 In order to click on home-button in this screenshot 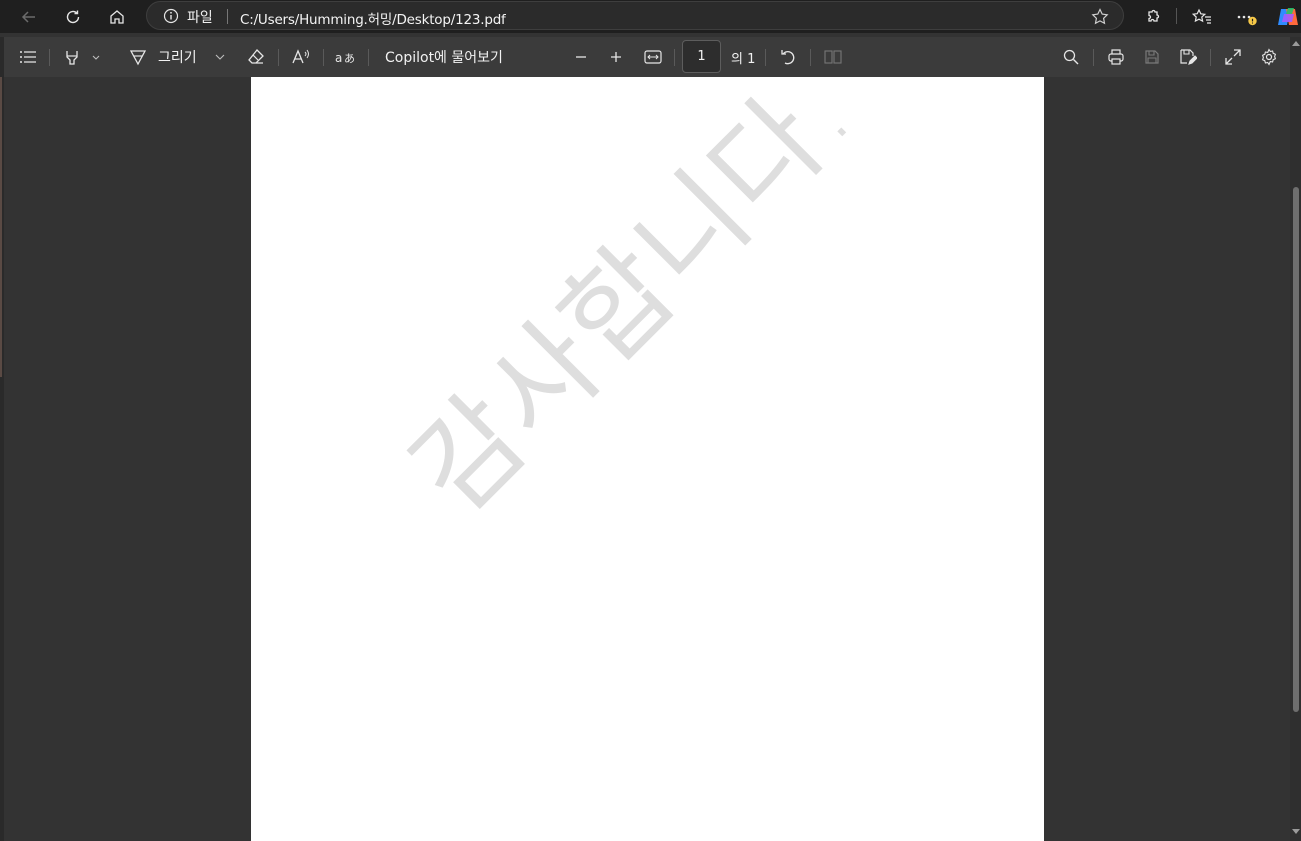, I will do `click(117, 16)`.